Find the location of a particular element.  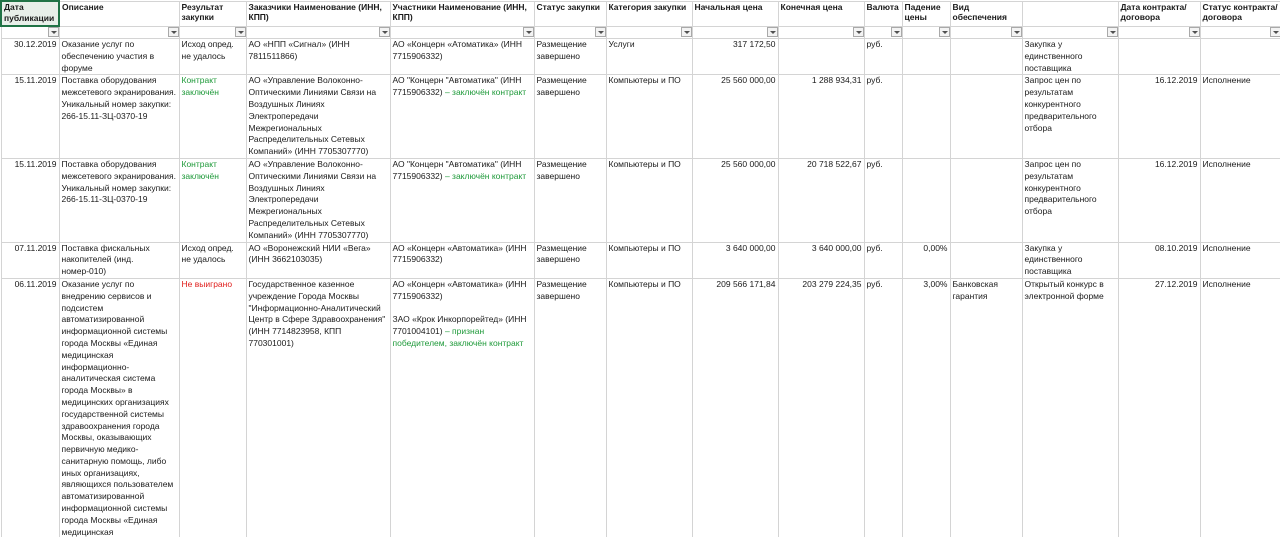

header-final-price: Конечная цена is located at coordinates (821, 13).